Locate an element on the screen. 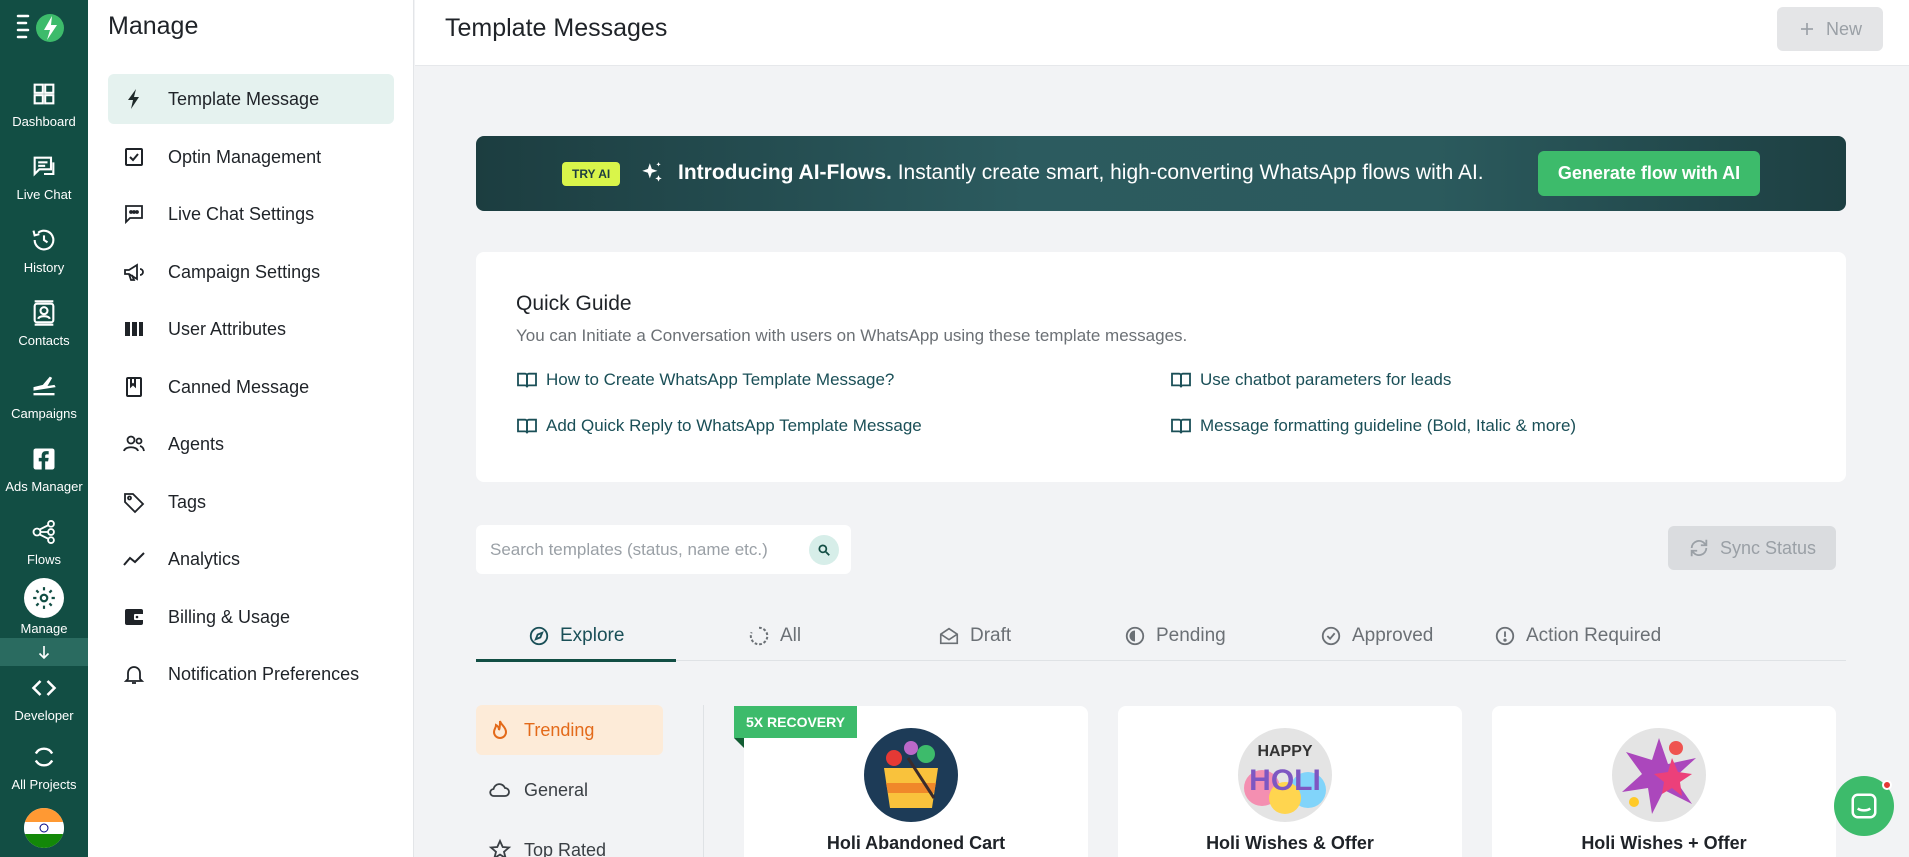 The image size is (1909, 857). sync-status-label: Sync Status is located at coordinates (1768, 547).